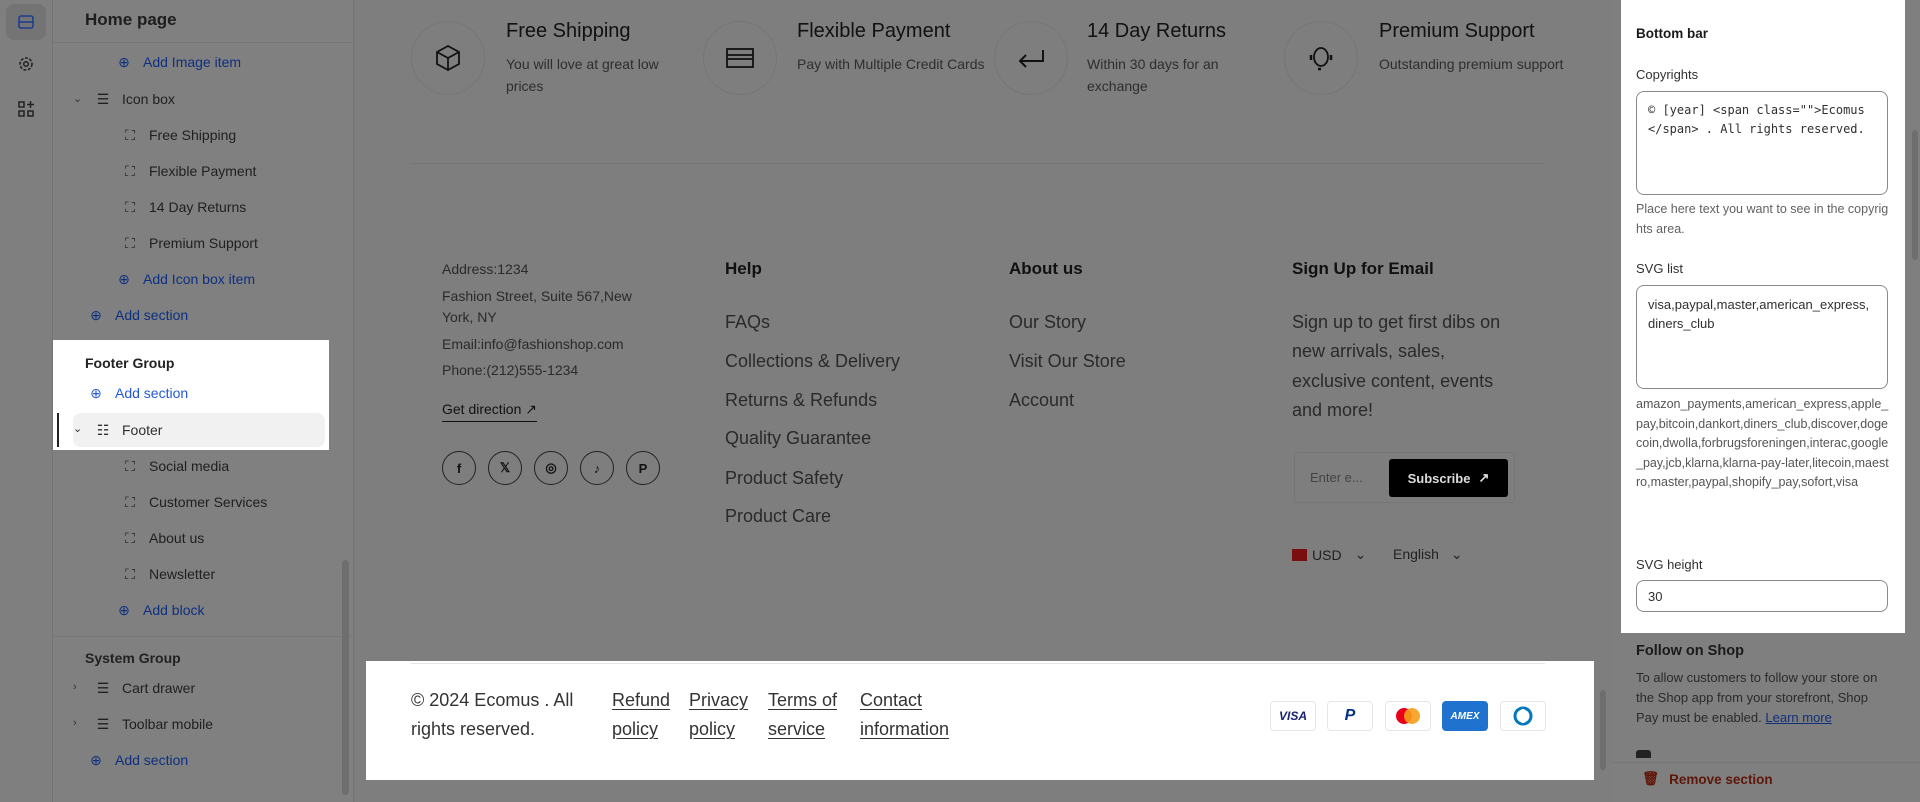 The height and width of the screenshot is (802, 1920). What do you see at coordinates (1707, 779) in the screenshot?
I see `remove-section-button: 🗑 Remove section` at bounding box center [1707, 779].